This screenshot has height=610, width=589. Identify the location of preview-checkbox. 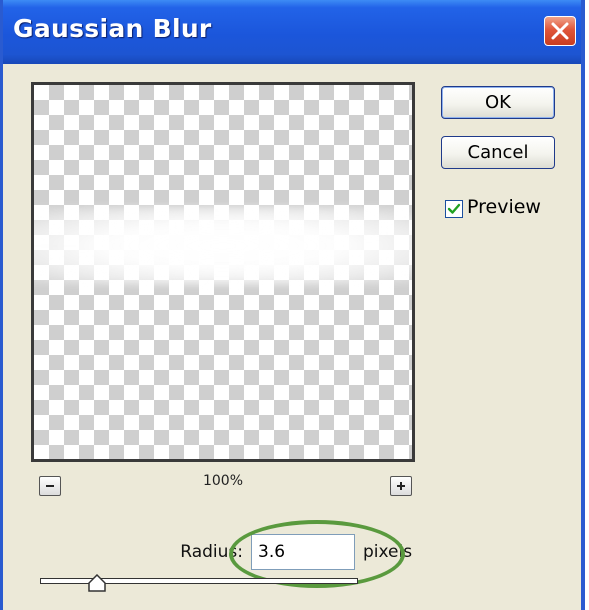
(454, 209).